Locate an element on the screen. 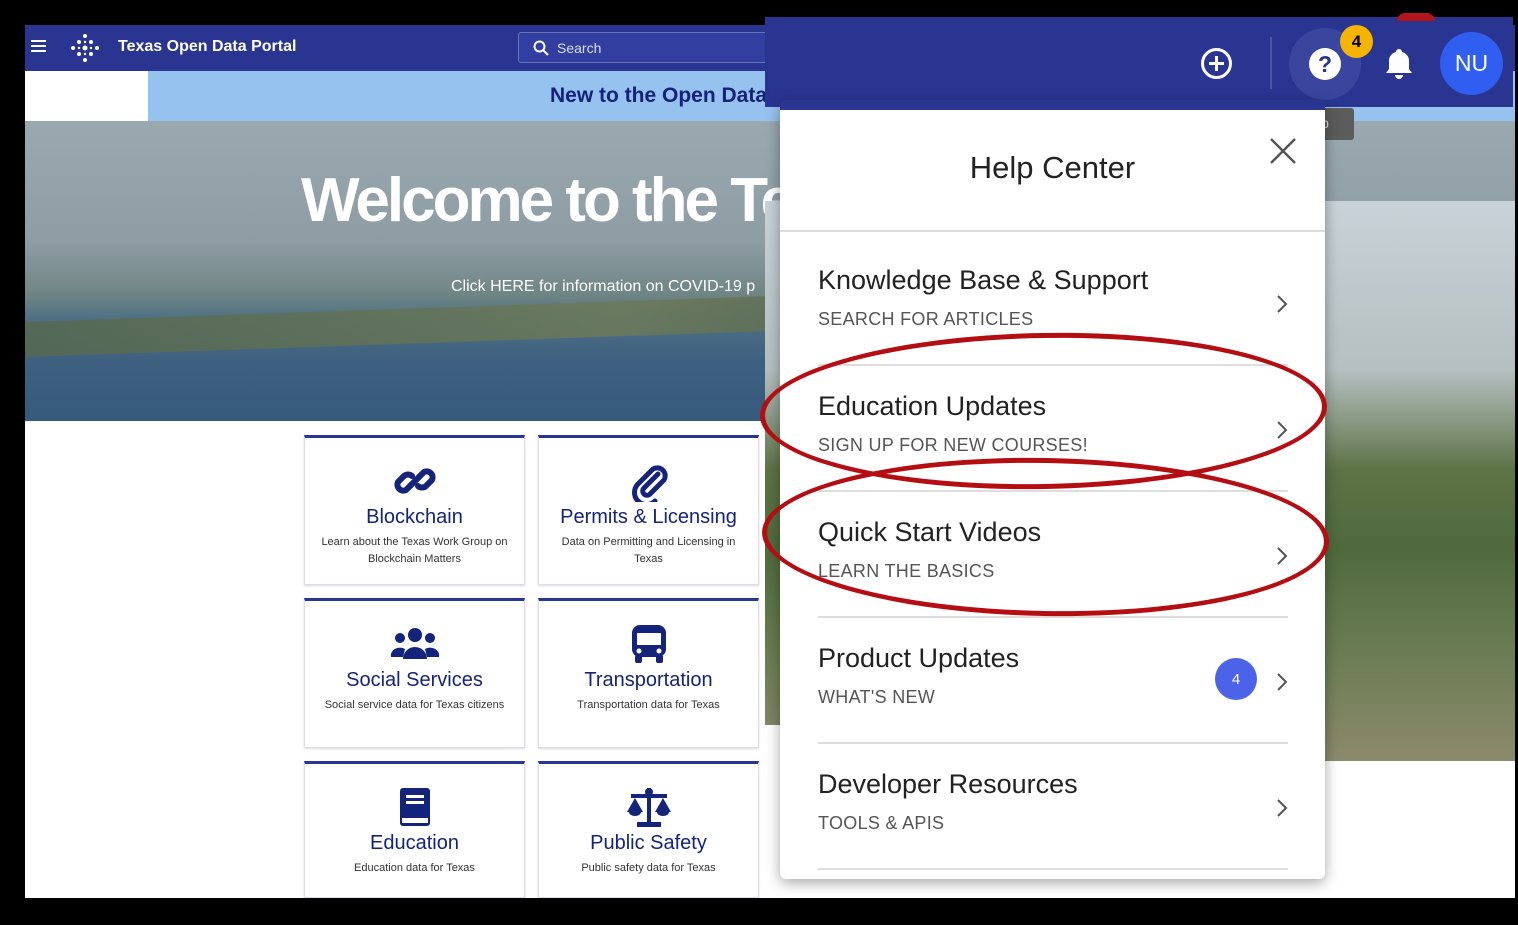  add-circle-icon is located at coordinates (1216, 63).